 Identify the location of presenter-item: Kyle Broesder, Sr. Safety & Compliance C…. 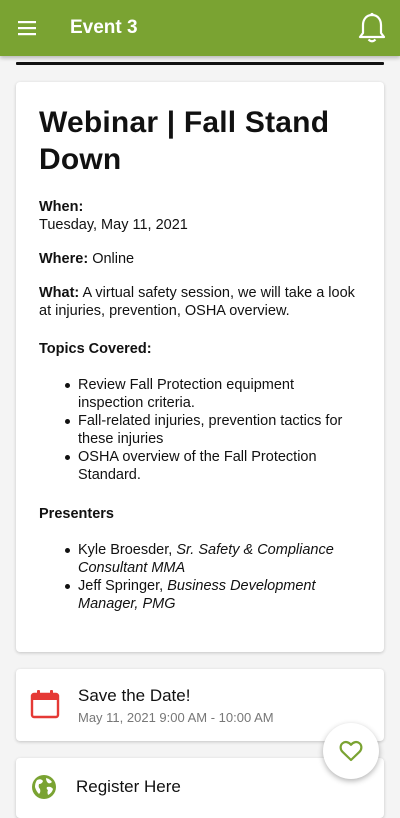
(213, 559).